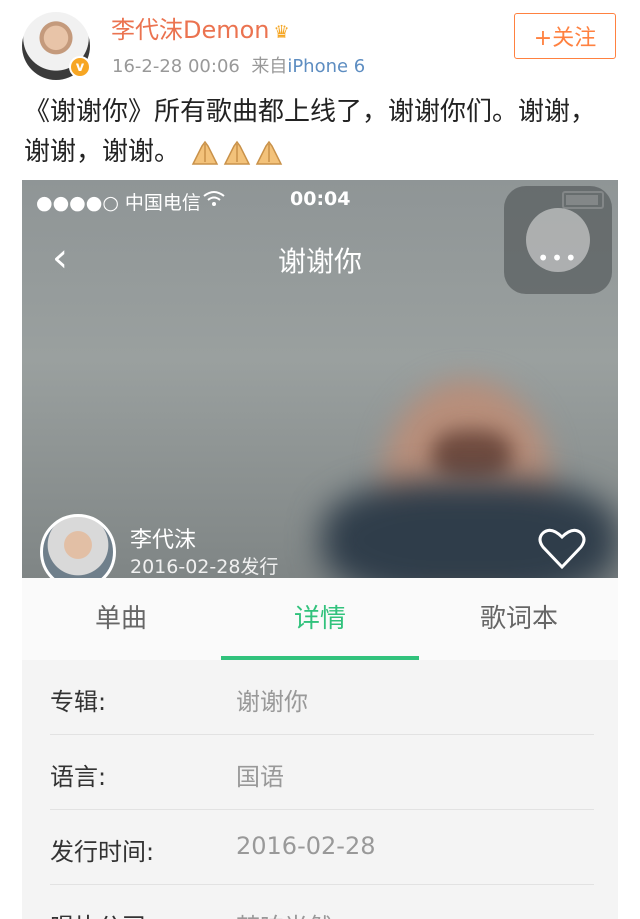 The width and height of the screenshot is (640, 919). I want to click on hero-beard-blur, so click(472, 455).